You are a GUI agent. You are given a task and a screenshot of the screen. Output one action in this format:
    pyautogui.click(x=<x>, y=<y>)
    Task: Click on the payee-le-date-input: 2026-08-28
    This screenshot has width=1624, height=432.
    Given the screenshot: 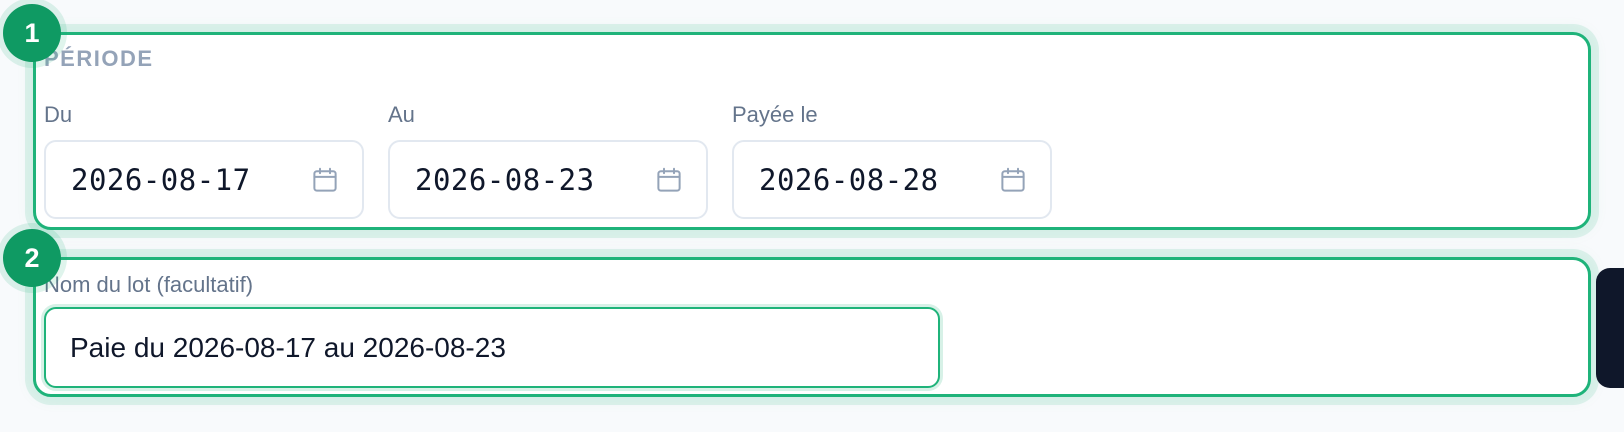 What is the action you would take?
    pyautogui.click(x=892, y=179)
    